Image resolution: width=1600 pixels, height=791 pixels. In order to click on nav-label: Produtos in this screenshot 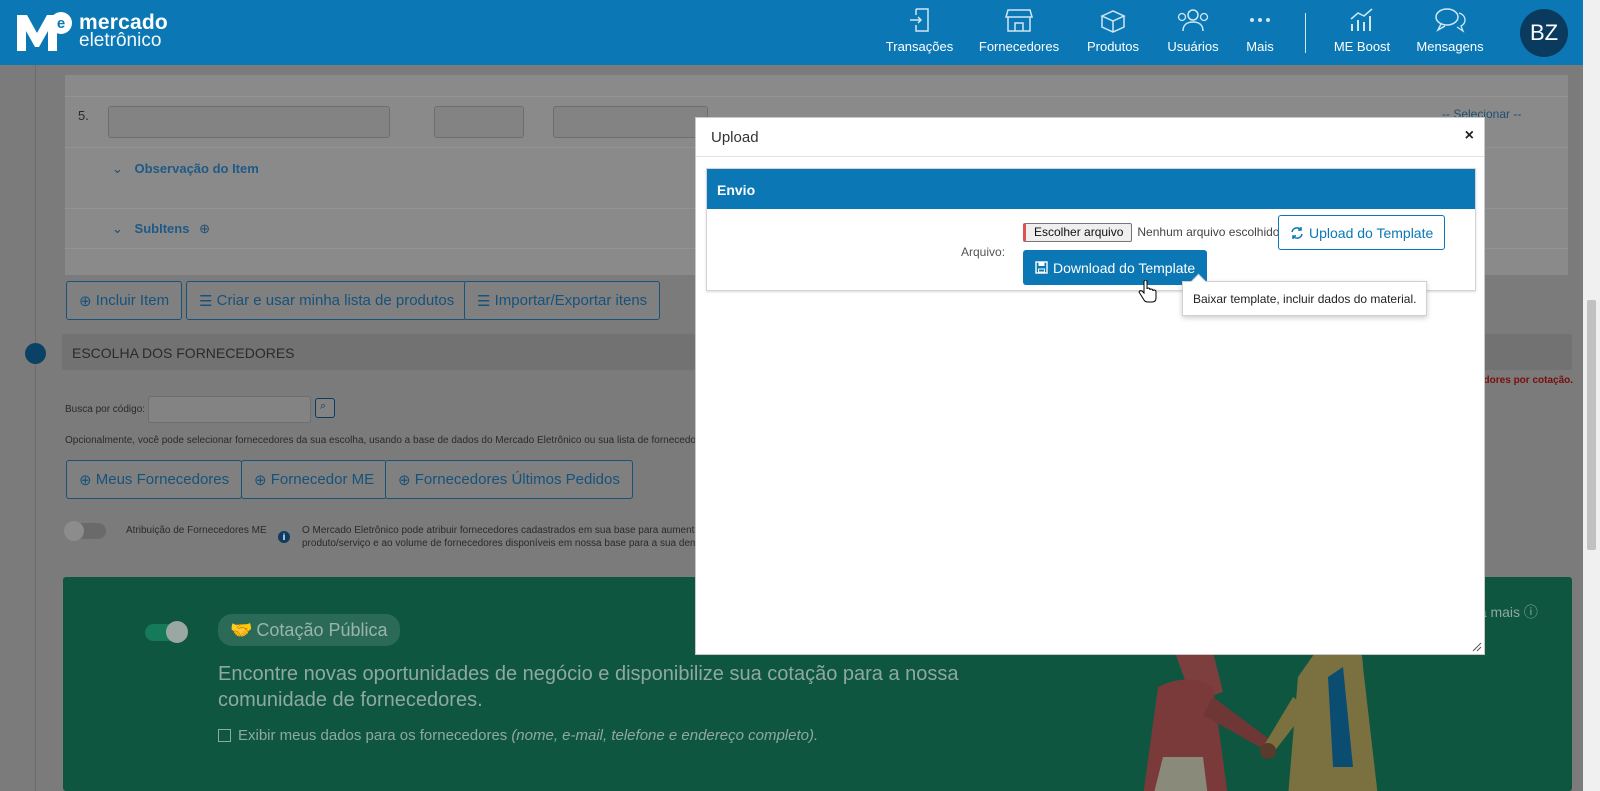, I will do `click(1113, 46)`.